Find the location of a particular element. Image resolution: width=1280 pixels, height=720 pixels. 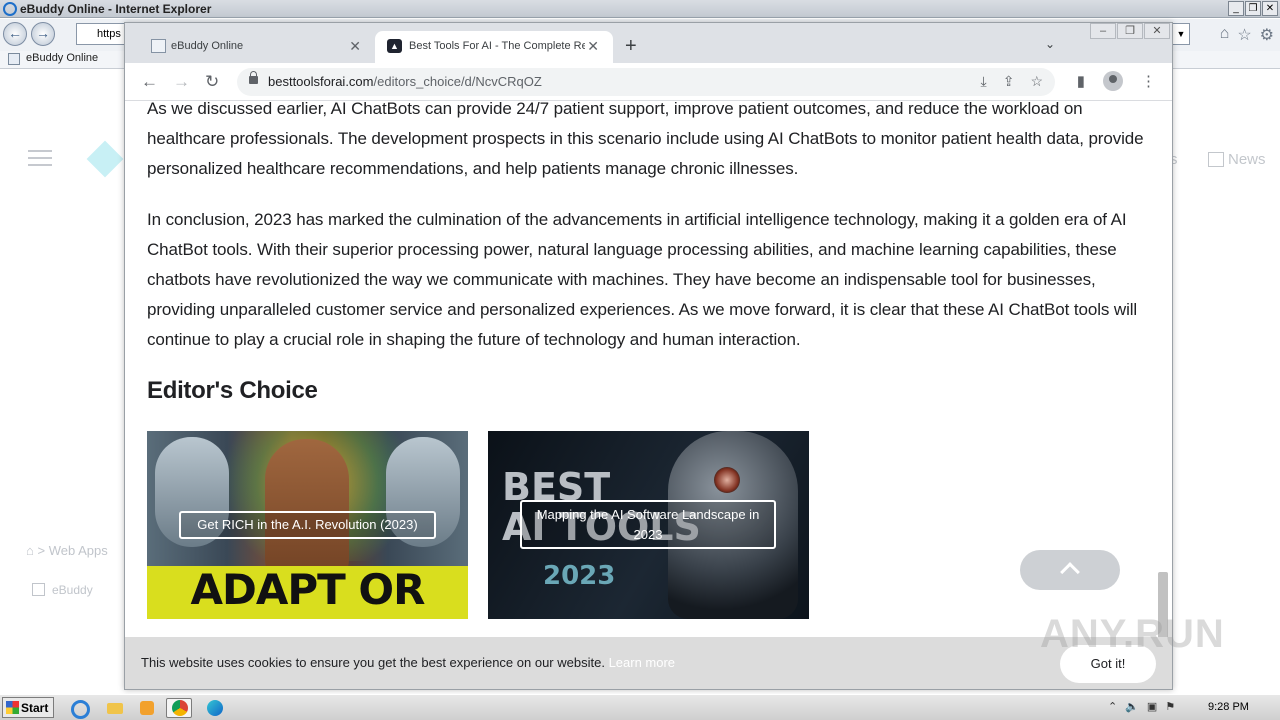

network-icon: ▣ is located at coordinates (1152, 706).